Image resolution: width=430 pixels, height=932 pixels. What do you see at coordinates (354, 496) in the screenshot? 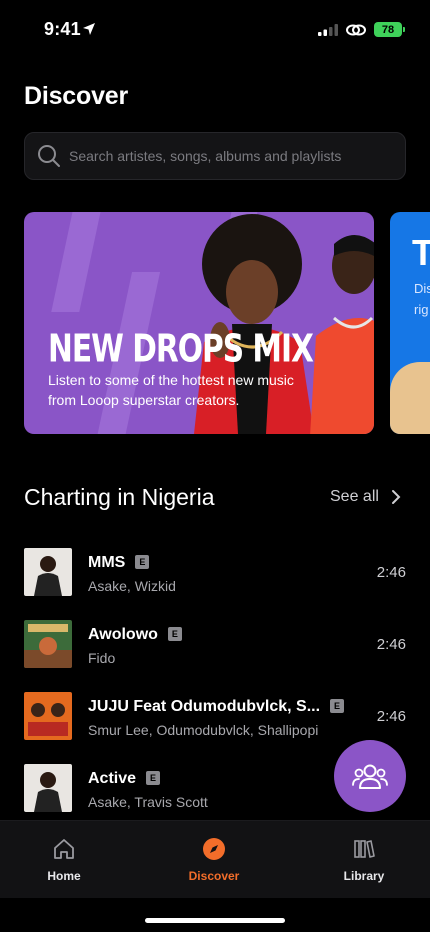
I see `see-all-label: See all` at bounding box center [354, 496].